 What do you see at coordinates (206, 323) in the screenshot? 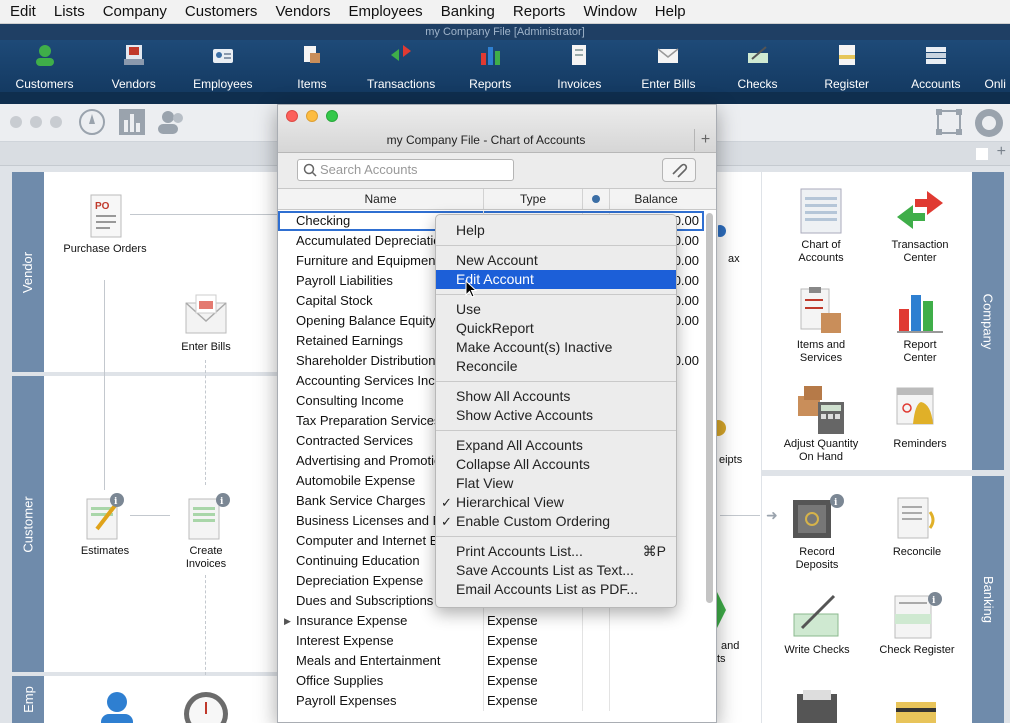
I see `enter-bills-button: Enter Bills` at bounding box center [206, 323].